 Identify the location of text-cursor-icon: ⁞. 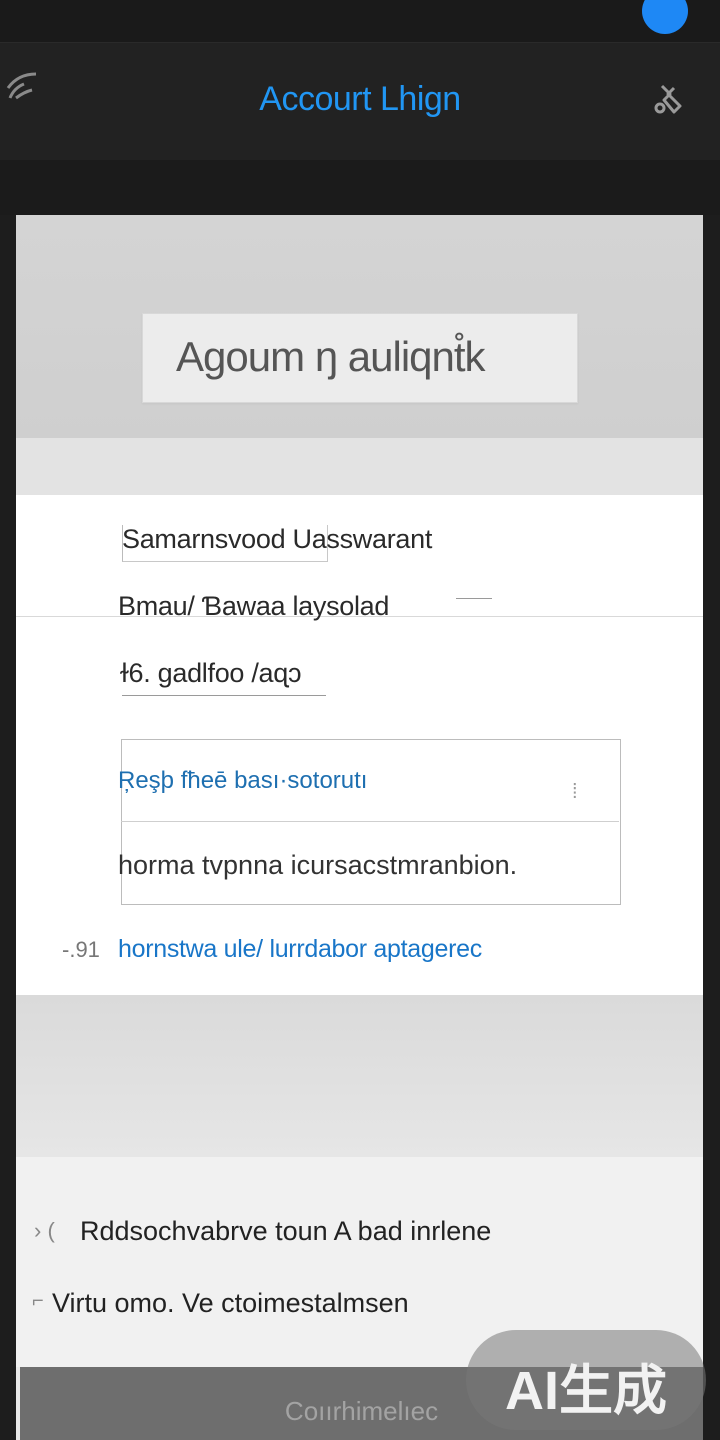
(575, 792).